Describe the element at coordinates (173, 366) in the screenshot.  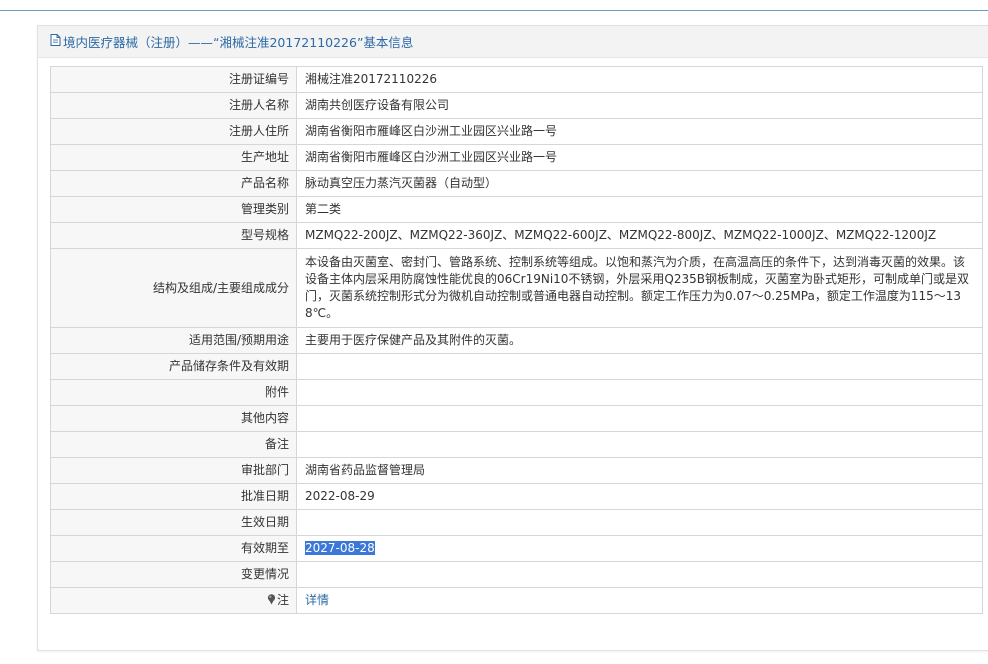
I see `field-label: 产品储存条件及有效期` at that location.